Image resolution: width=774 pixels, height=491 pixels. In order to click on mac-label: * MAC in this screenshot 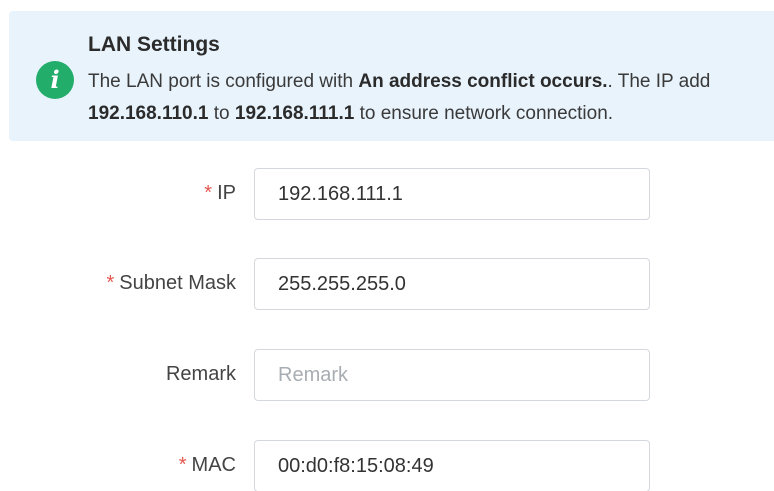, I will do `click(207, 465)`.